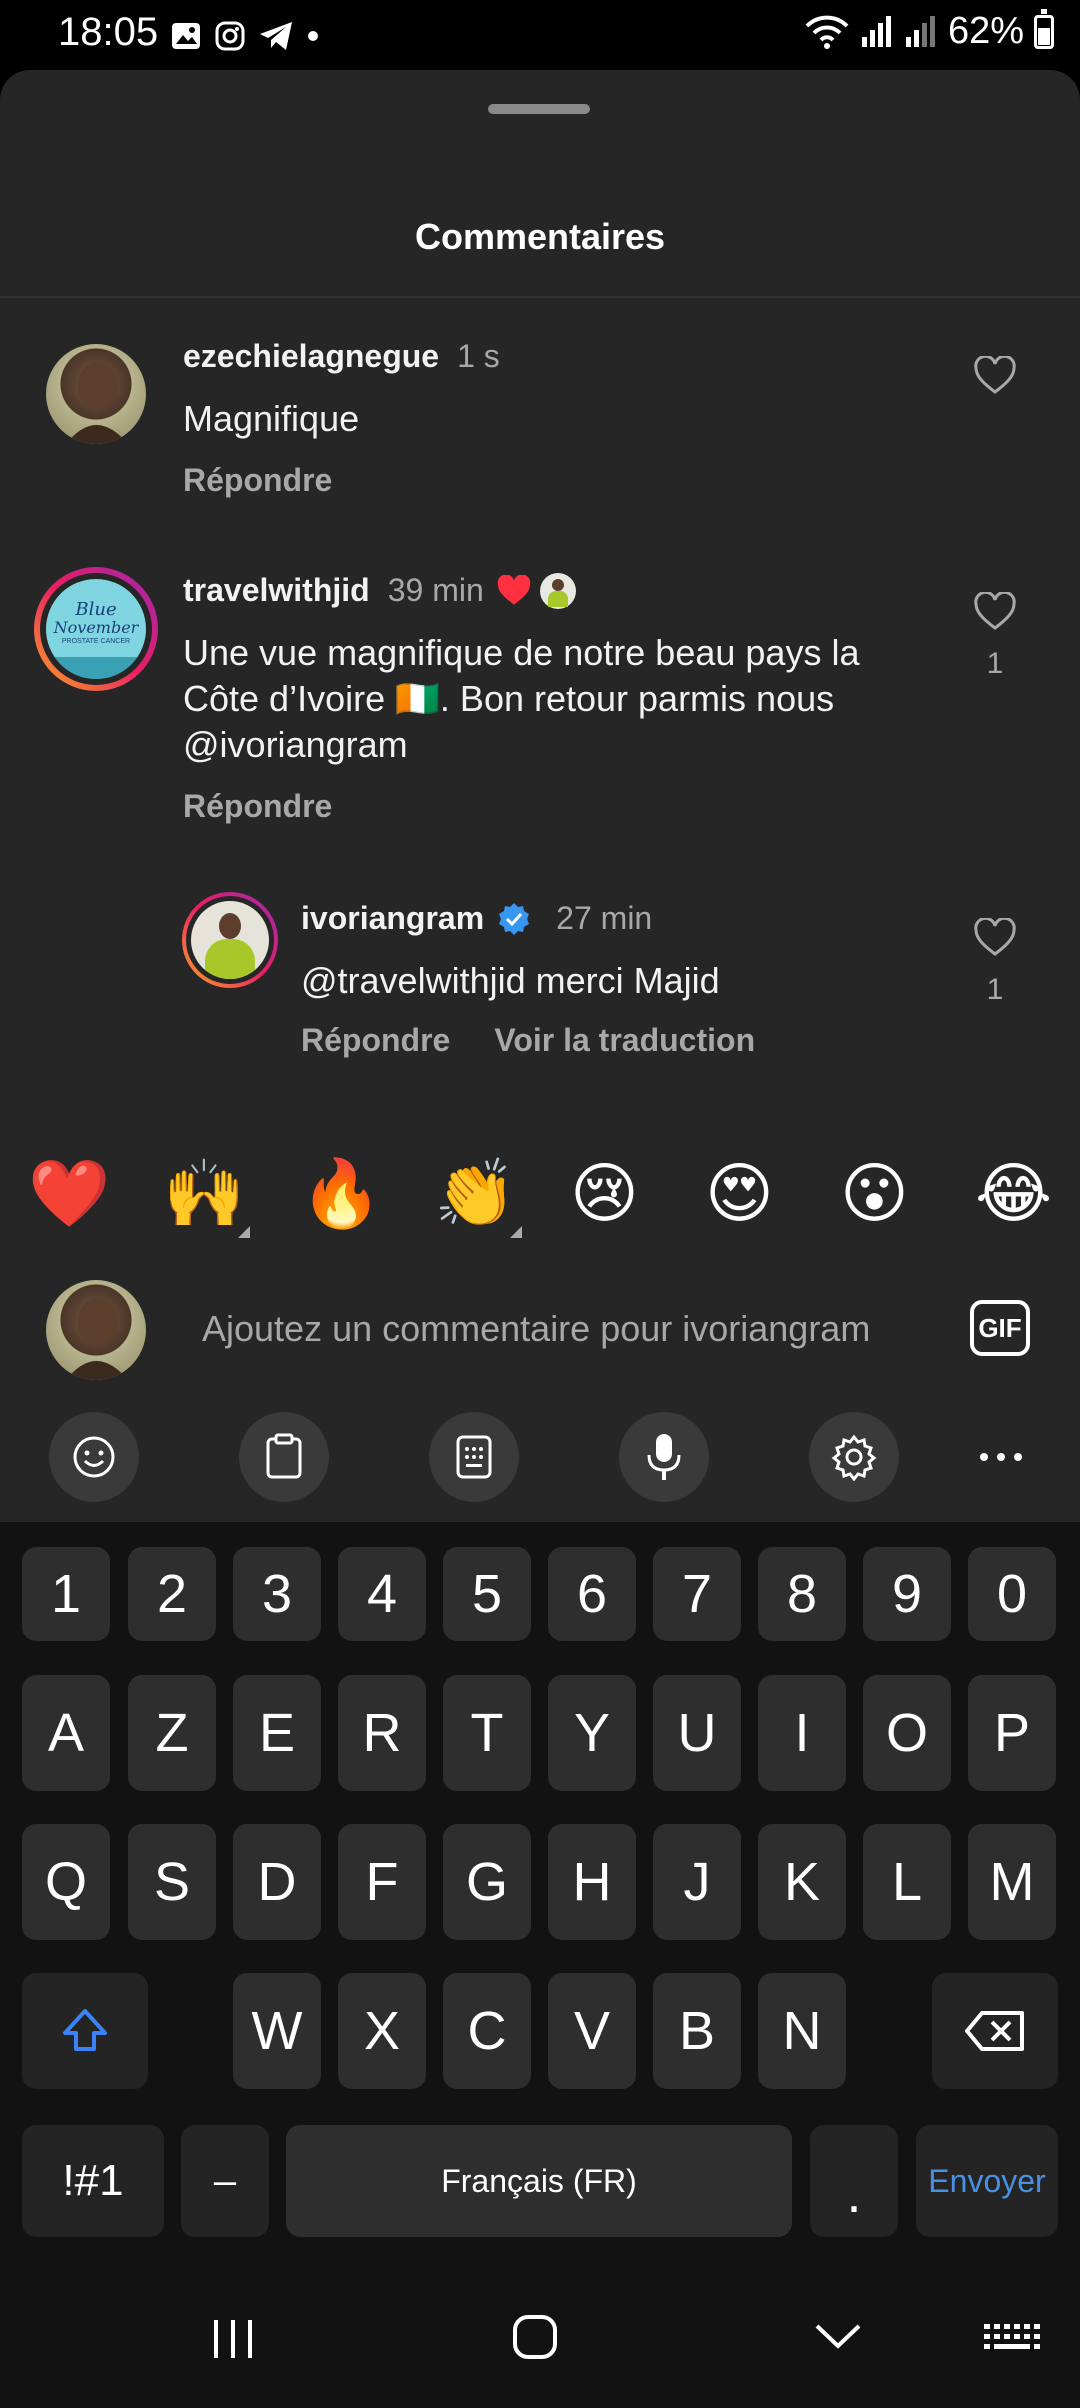 This screenshot has height=2408, width=1080. I want to click on key-v: V, so click(592, 2031).